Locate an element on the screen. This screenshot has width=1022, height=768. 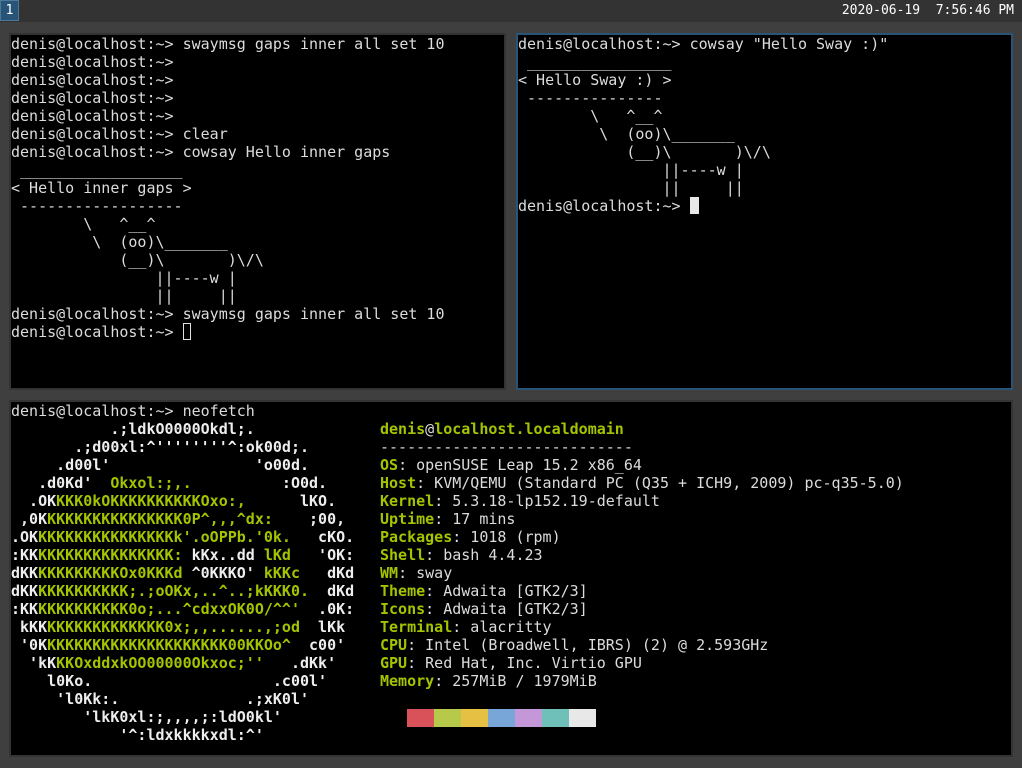
clock: 2020-06-19 7:56:46 PM is located at coordinates (927, 10).